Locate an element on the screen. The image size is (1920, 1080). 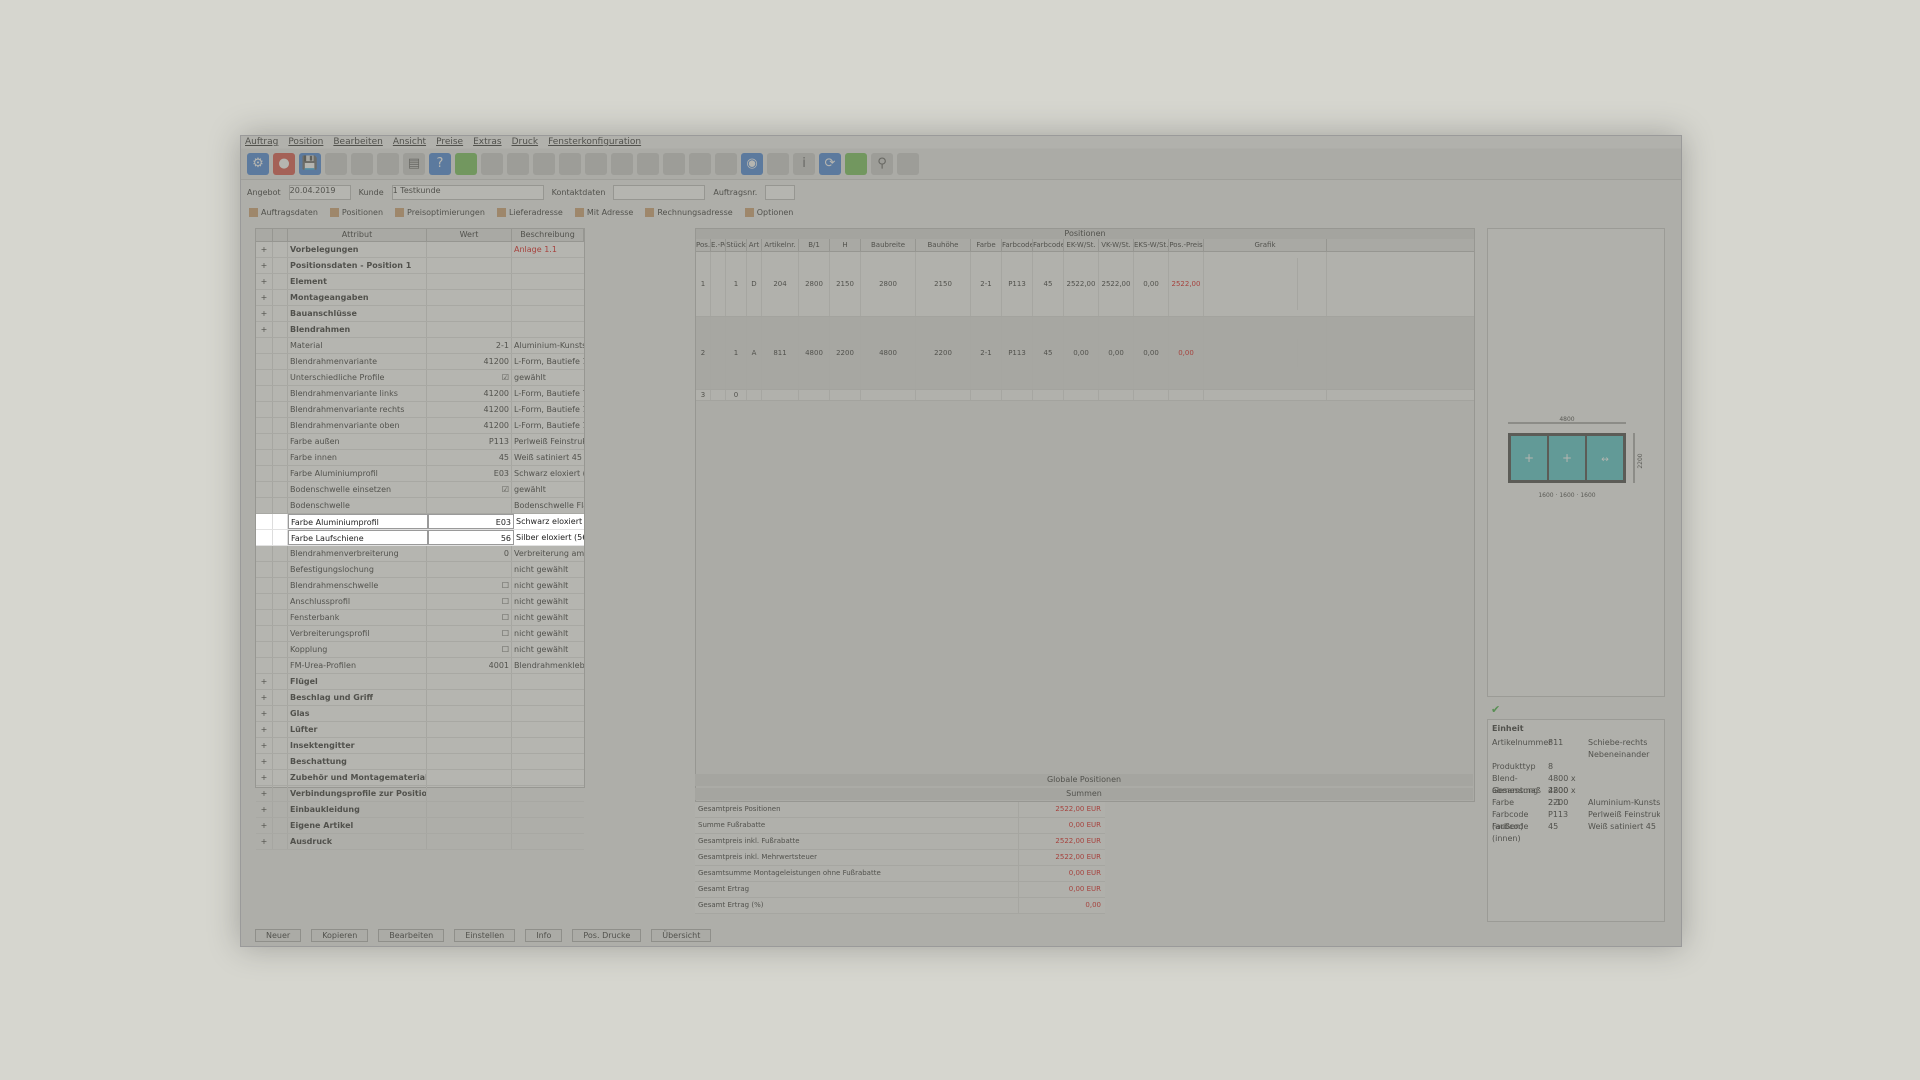
attribute-value: 56 is located at coordinates (471, 537).